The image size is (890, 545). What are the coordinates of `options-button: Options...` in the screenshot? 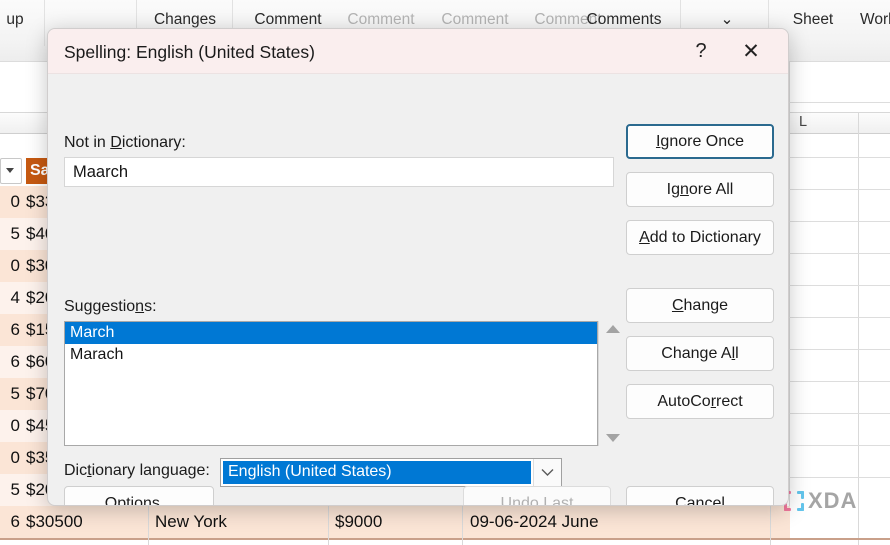 It's located at (139, 496).